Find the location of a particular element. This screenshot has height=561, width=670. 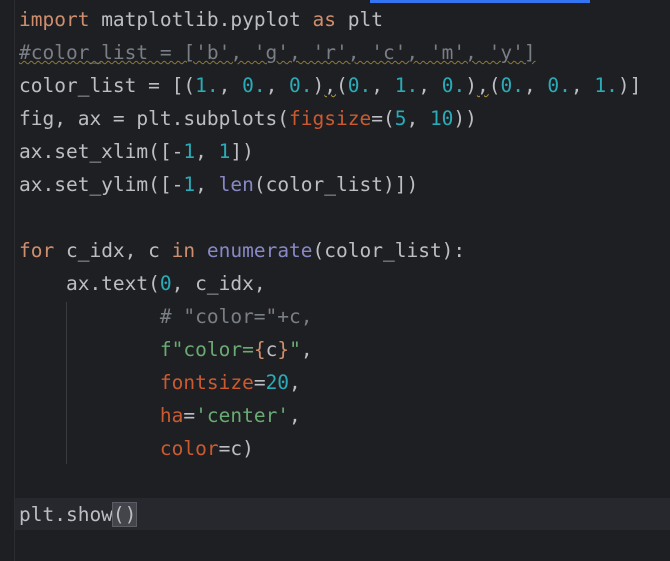

alias-name: plt is located at coordinates (359, 19).